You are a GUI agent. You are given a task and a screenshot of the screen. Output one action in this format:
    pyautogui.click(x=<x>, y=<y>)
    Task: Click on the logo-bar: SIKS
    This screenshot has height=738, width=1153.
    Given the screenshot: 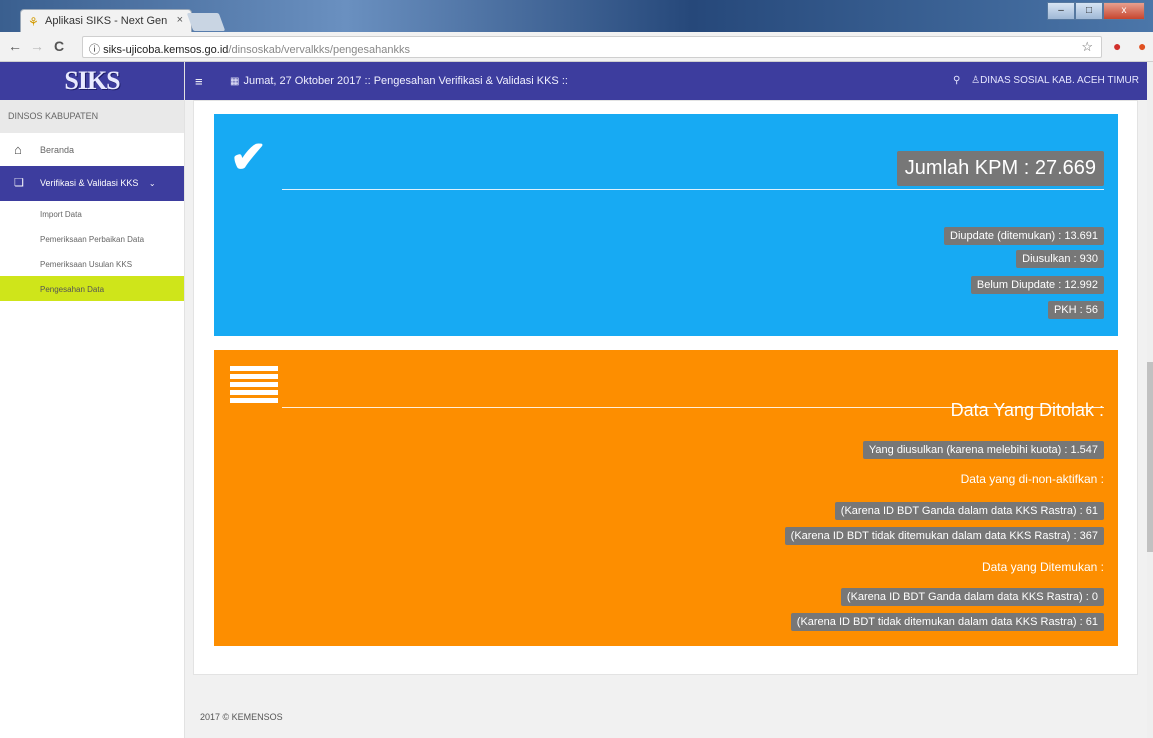 What is the action you would take?
    pyautogui.click(x=92, y=81)
    